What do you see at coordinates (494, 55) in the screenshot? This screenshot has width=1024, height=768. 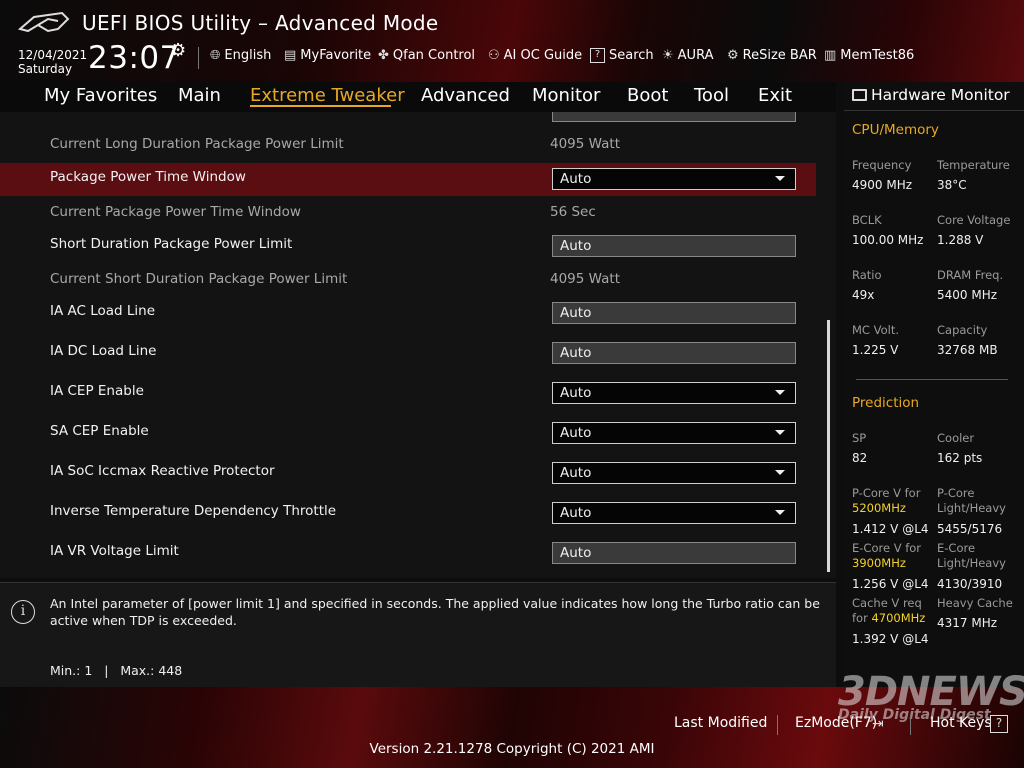 I see `ai-guide-icon: ⚇` at bounding box center [494, 55].